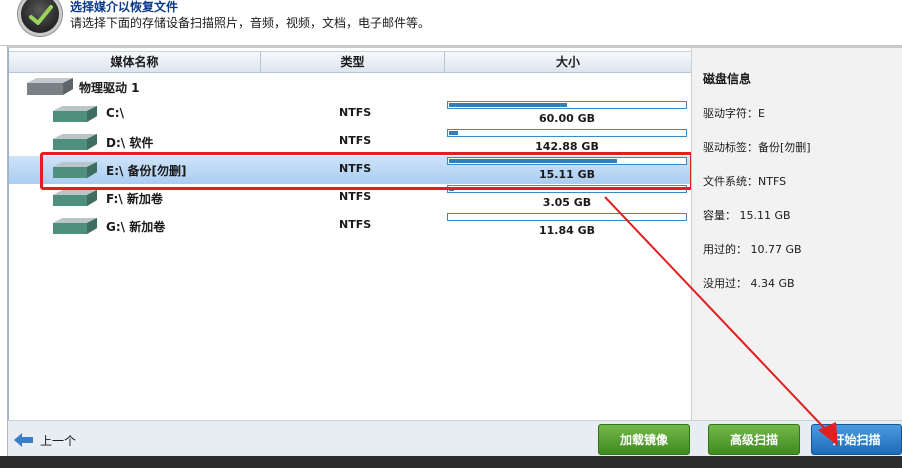 The image size is (902, 468). Describe the element at coordinates (754, 439) in the screenshot. I see `advanced-scan-button: 高级扫描` at that location.